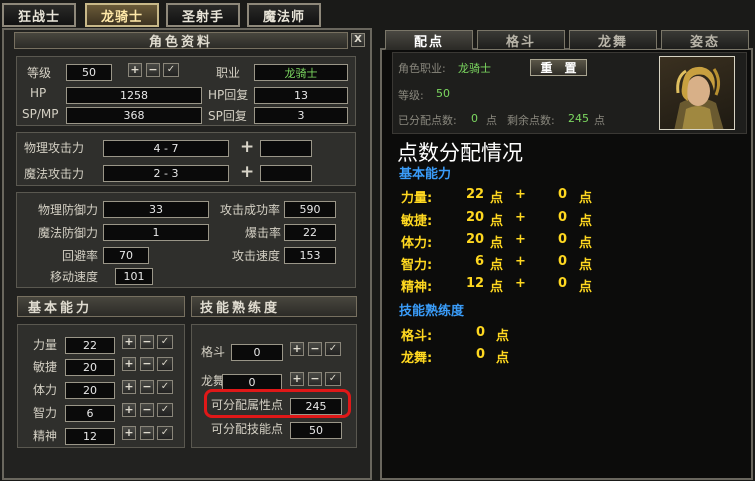  What do you see at coordinates (521, 40) in the screenshot?
I see `tab-combat: 格斗` at bounding box center [521, 40].